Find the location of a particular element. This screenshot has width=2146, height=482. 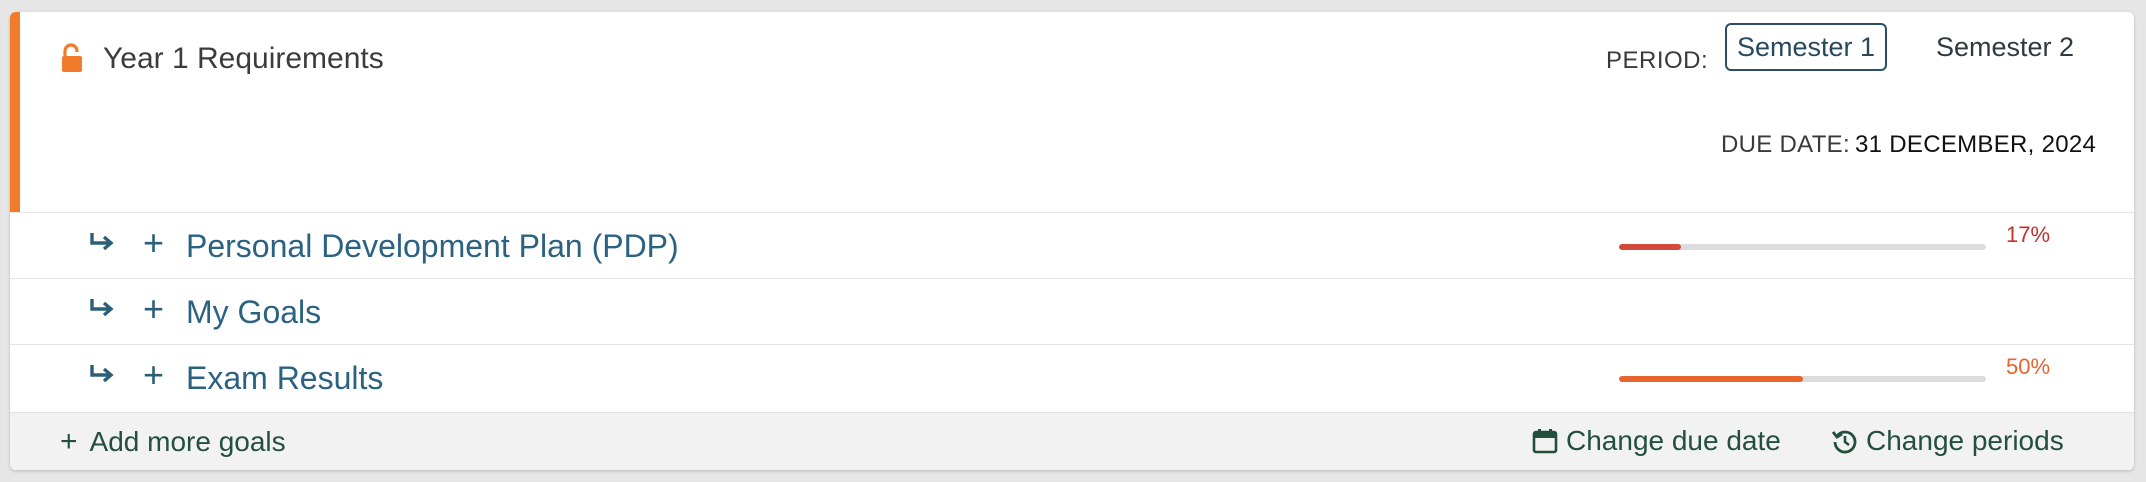

change-due-date-button: Change due date is located at coordinates (1656, 441).